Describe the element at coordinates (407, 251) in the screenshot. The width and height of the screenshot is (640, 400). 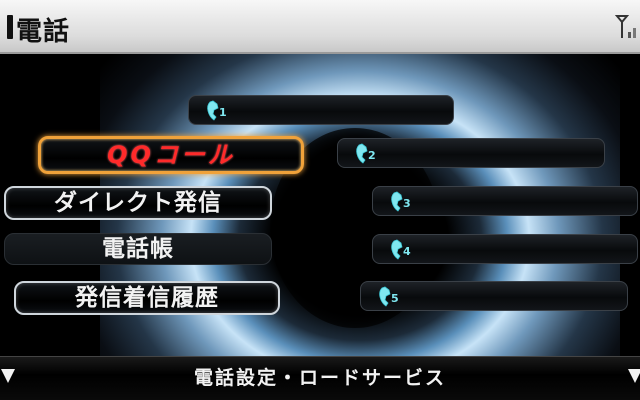
I see `speed-dial-number: 4` at that location.